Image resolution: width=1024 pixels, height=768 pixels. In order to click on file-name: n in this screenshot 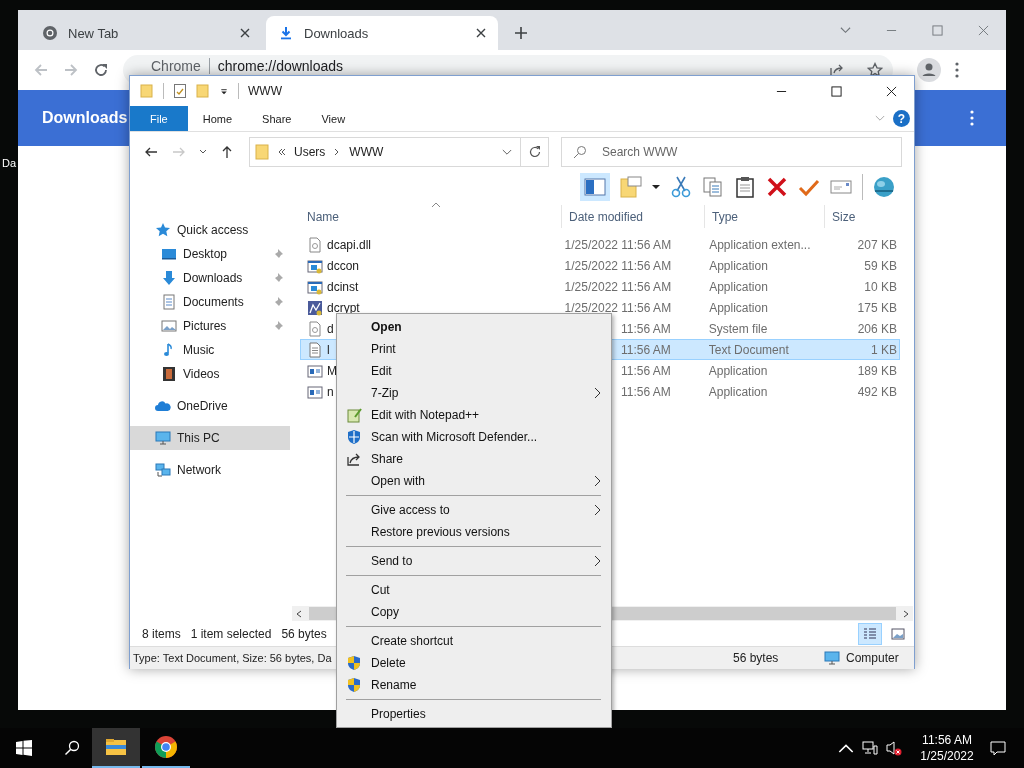, I will do `click(330, 391)`.